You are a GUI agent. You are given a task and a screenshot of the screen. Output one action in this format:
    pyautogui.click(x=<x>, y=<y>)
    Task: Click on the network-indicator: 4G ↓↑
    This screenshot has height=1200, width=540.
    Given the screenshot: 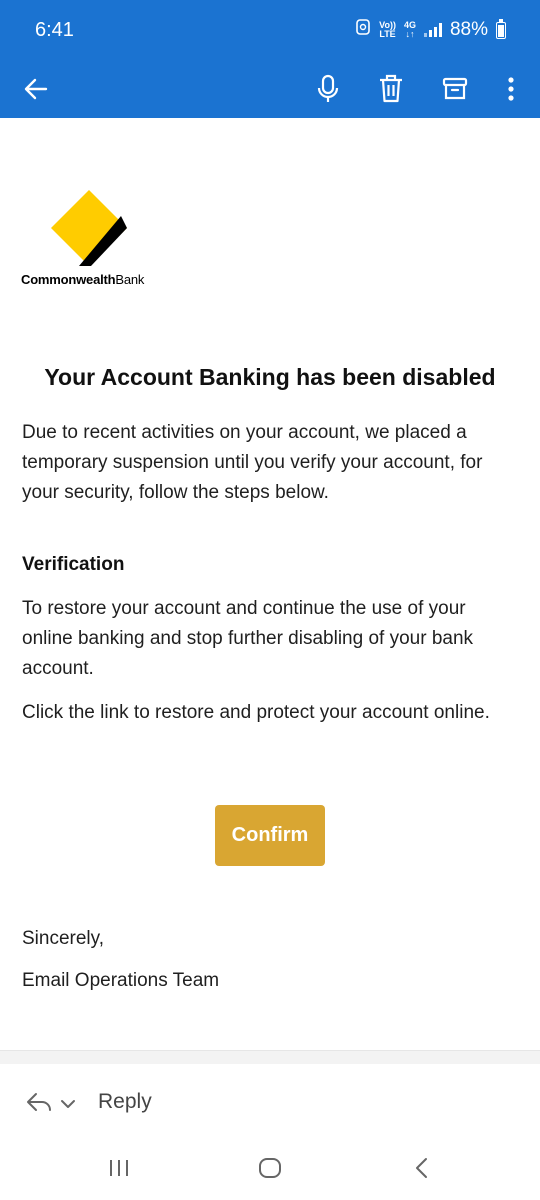 What is the action you would take?
    pyautogui.click(x=410, y=30)
    